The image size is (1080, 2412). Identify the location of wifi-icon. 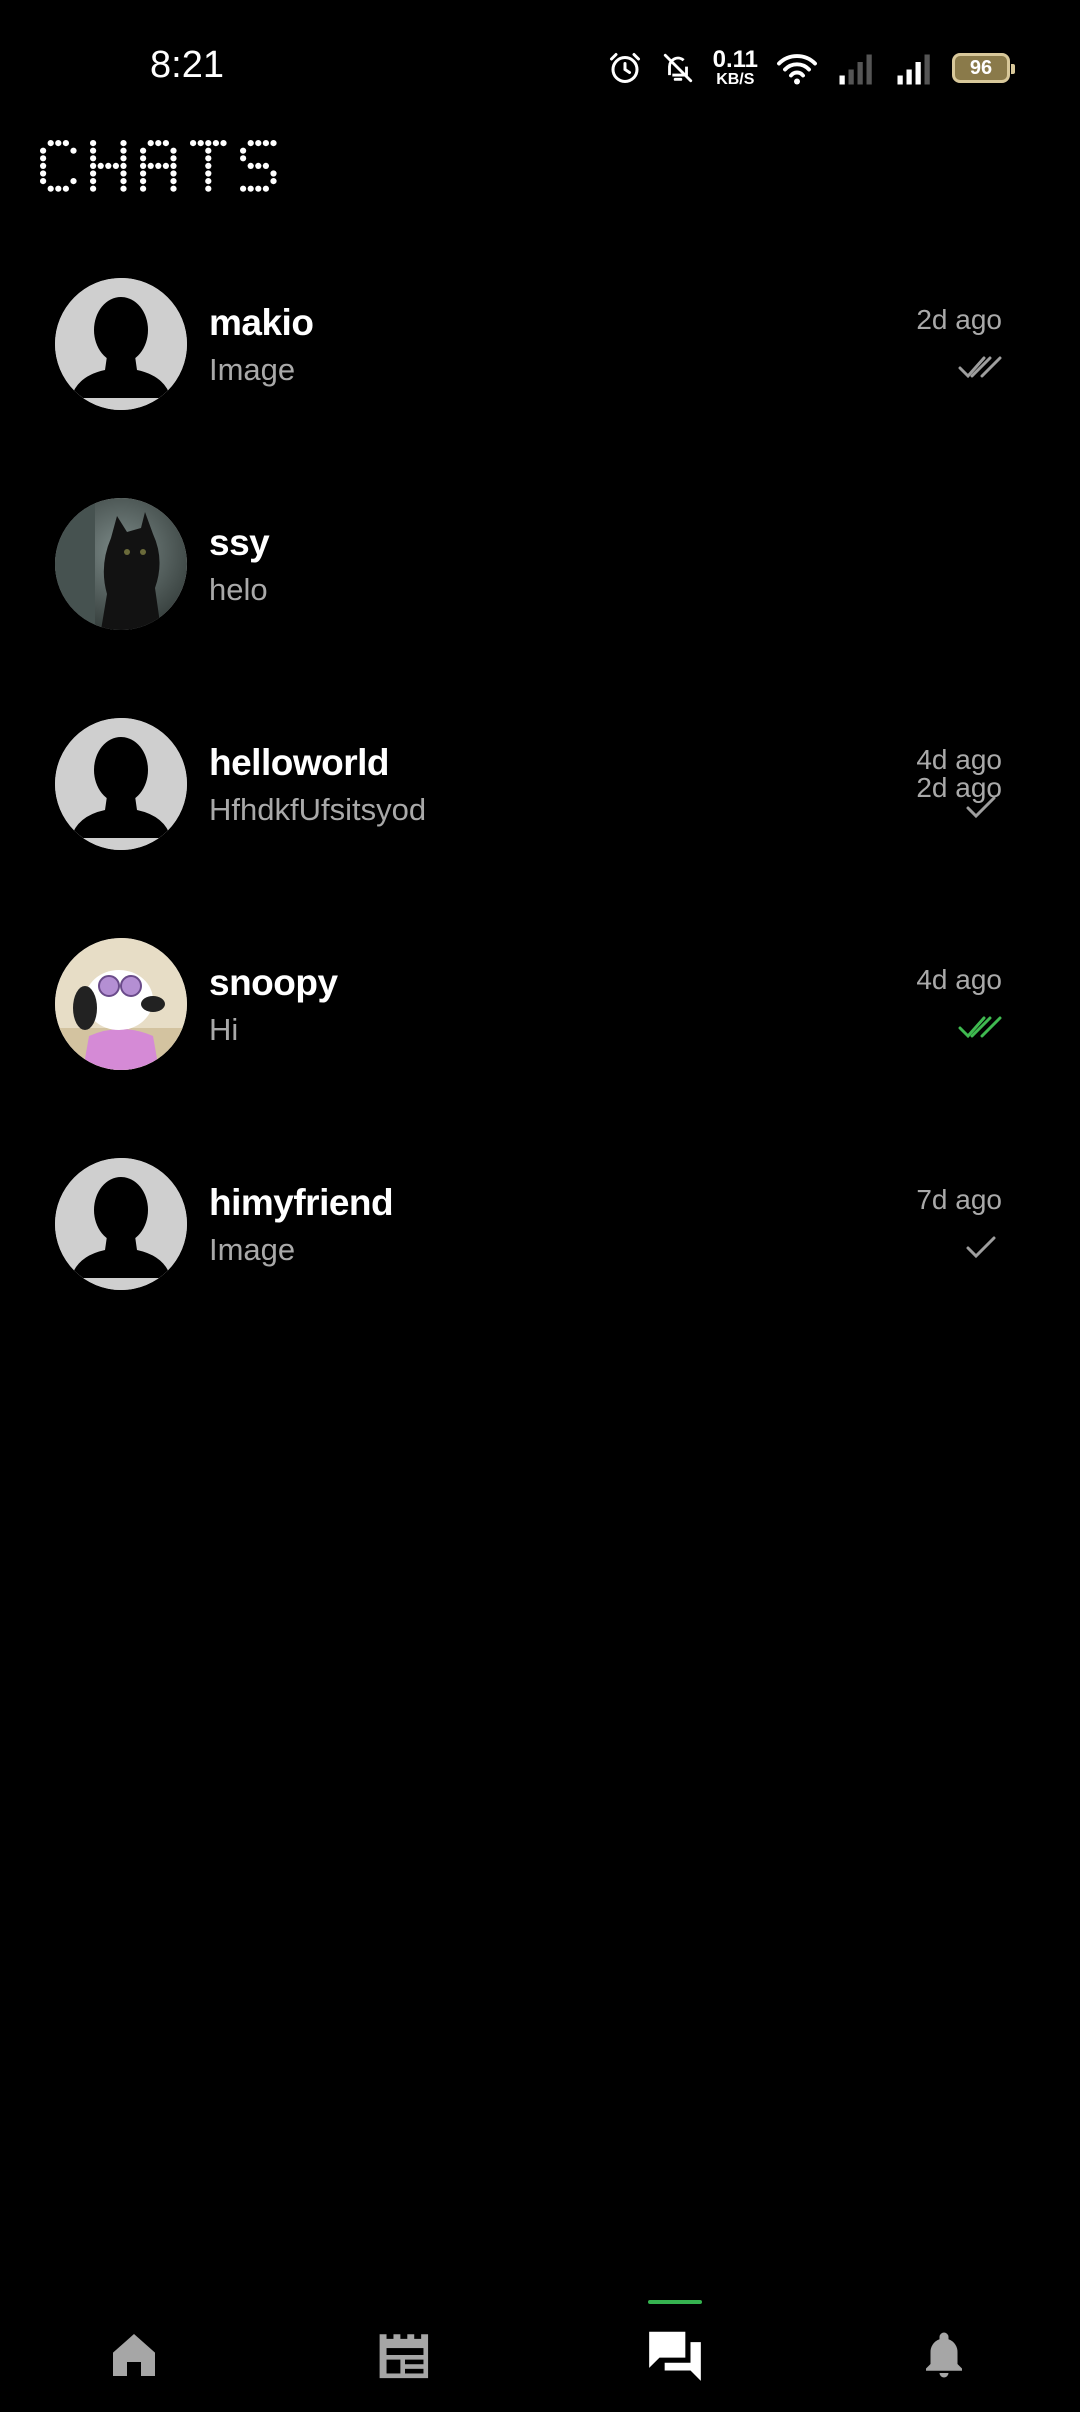
(797, 69).